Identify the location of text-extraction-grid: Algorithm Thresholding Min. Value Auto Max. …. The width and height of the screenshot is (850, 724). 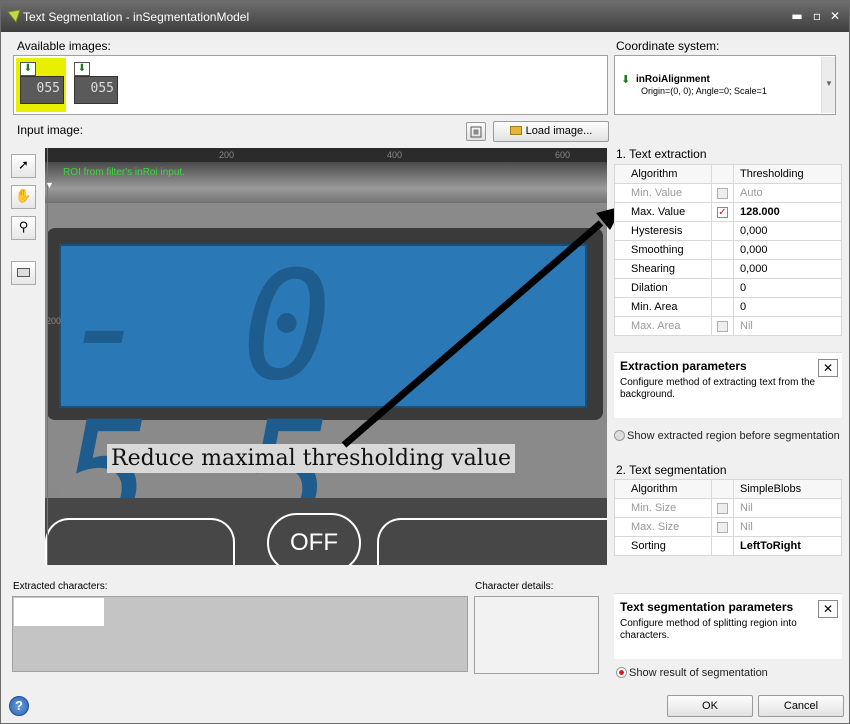
(728, 250).